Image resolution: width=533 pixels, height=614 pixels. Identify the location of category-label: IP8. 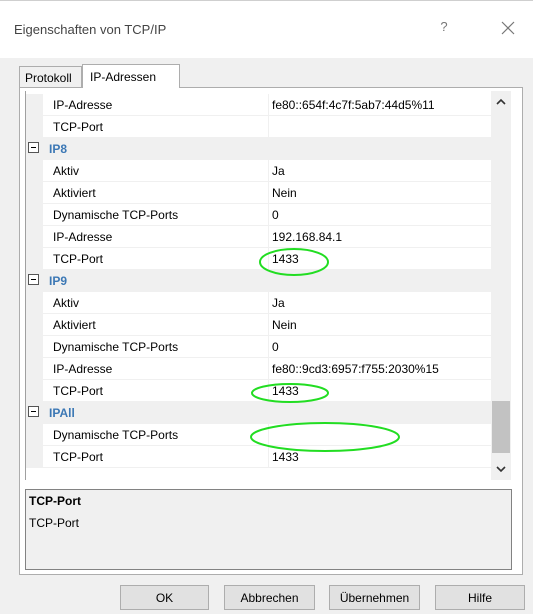
(58, 149).